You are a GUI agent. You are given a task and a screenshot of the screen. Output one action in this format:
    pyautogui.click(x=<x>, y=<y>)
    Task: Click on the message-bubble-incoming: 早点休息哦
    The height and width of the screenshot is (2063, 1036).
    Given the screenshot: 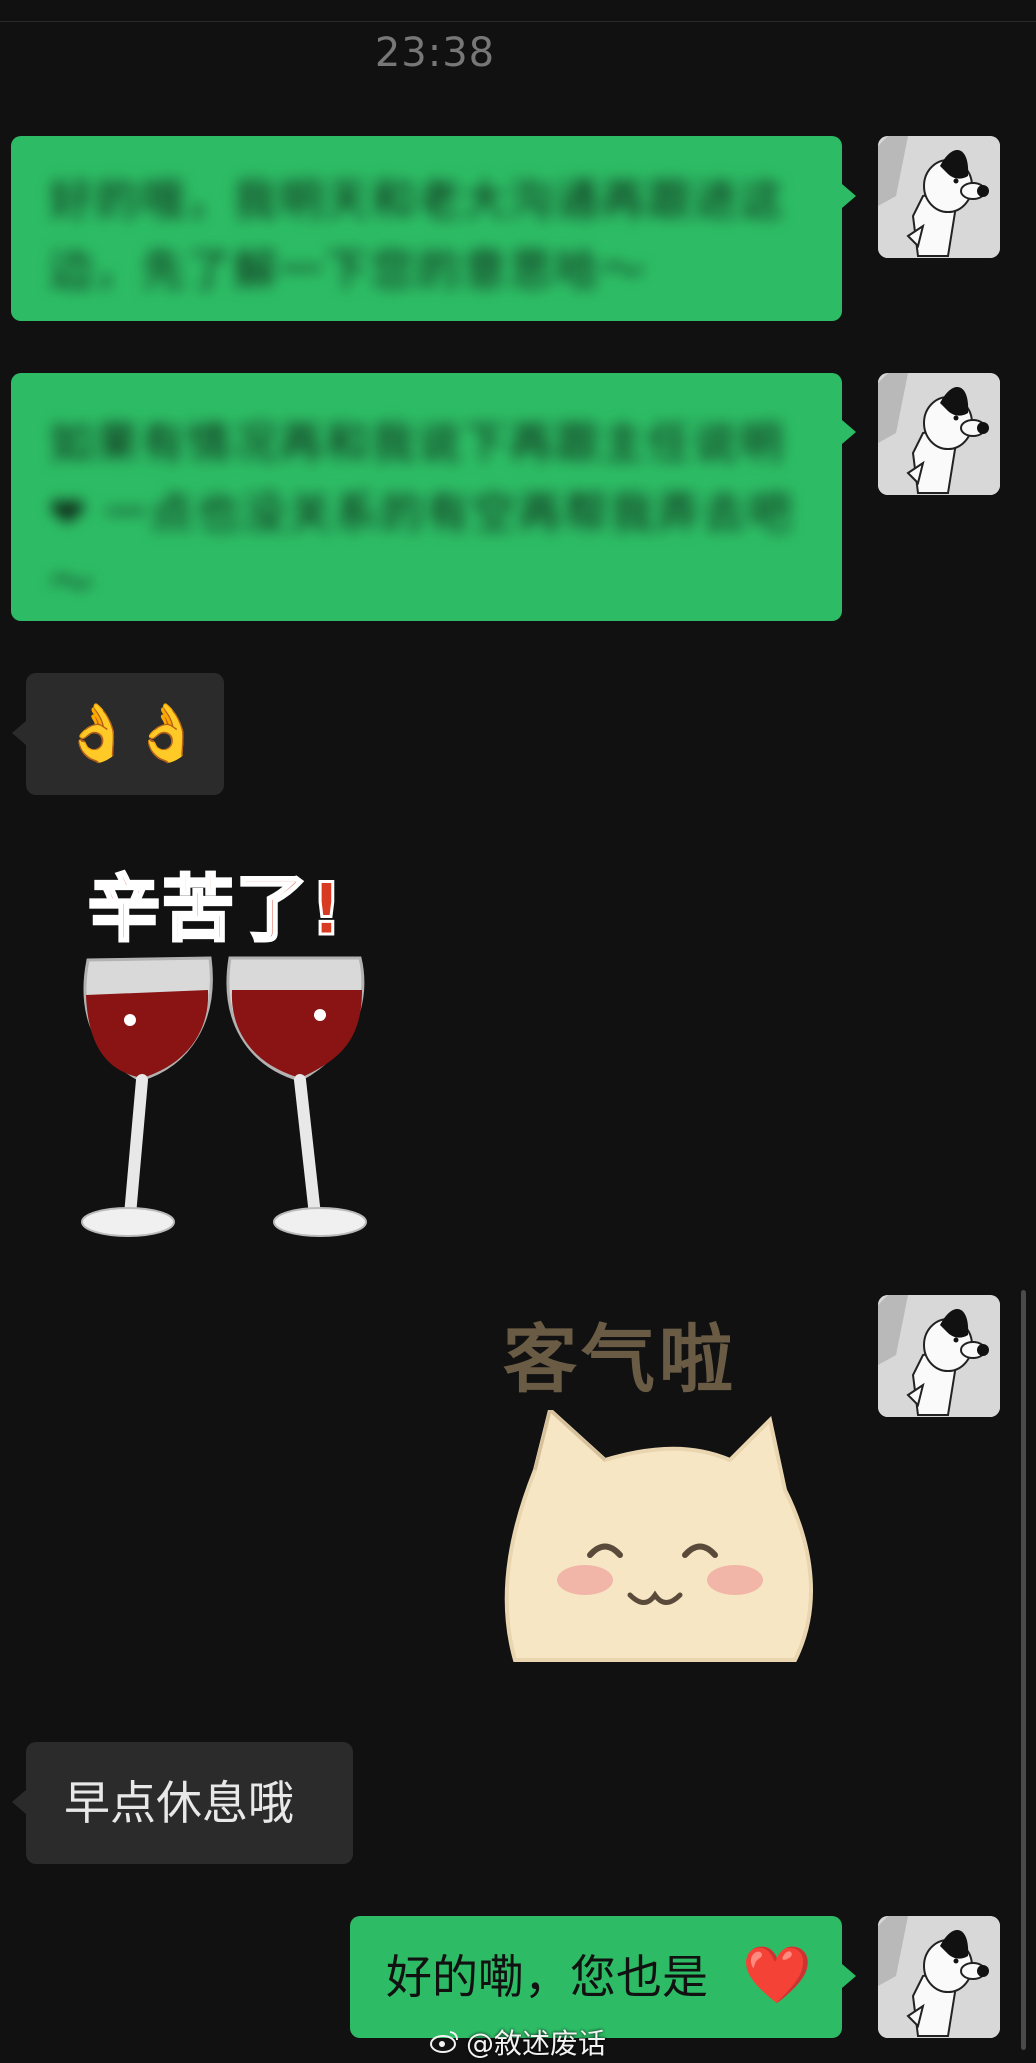 What is the action you would take?
    pyautogui.click(x=189, y=1803)
    